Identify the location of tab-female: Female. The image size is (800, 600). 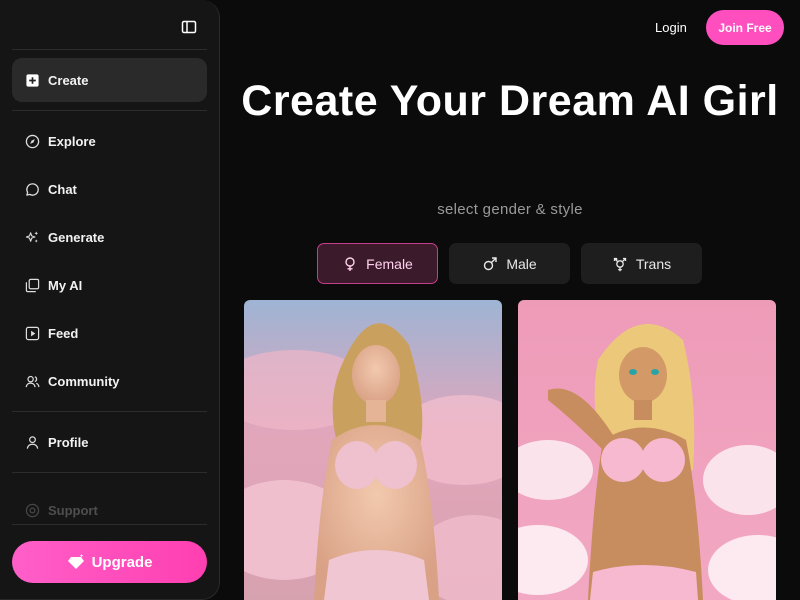
(377, 263).